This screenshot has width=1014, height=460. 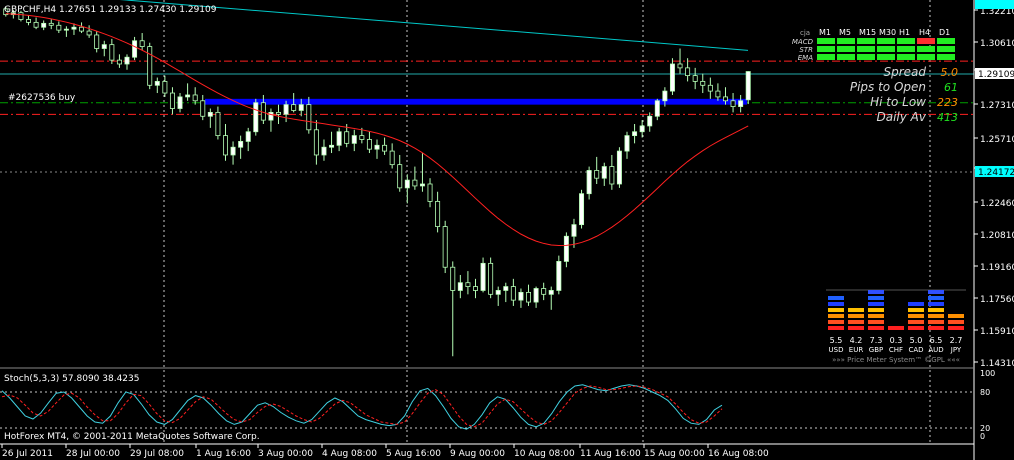 What do you see at coordinates (982, 436) in the screenshot?
I see `stoch-level-label: 0` at bounding box center [982, 436].